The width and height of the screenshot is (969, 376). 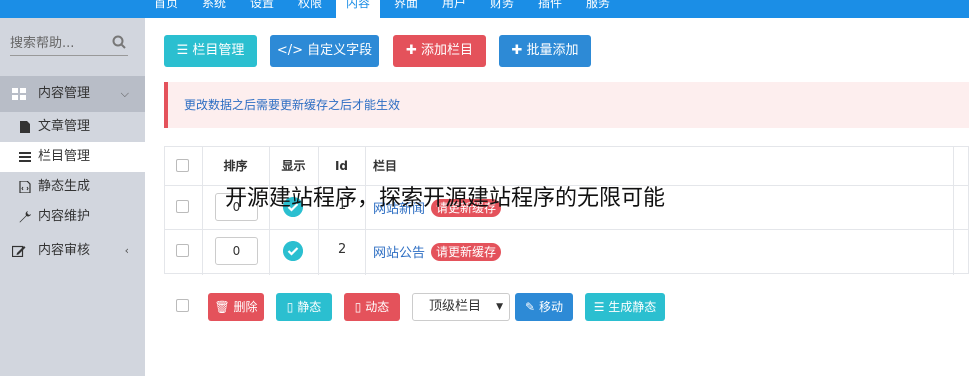 What do you see at coordinates (324, 51) in the screenshot?
I see `custom-fields-button: </> 自定义字段` at bounding box center [324, 51].